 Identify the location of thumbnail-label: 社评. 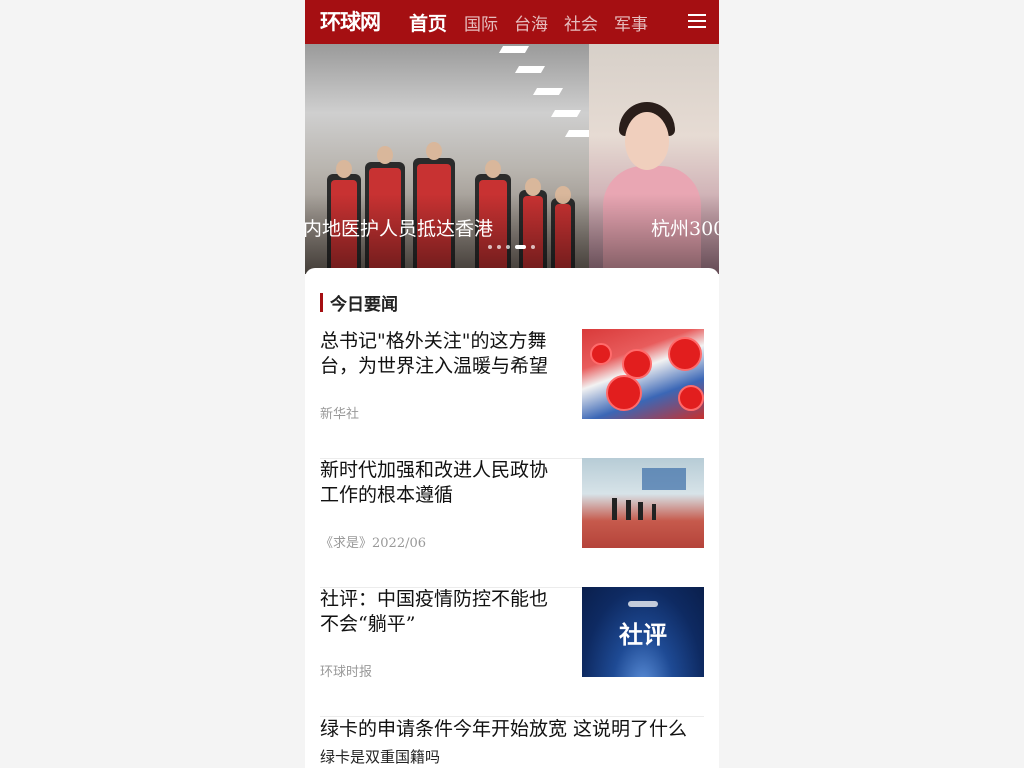
(643, 635).